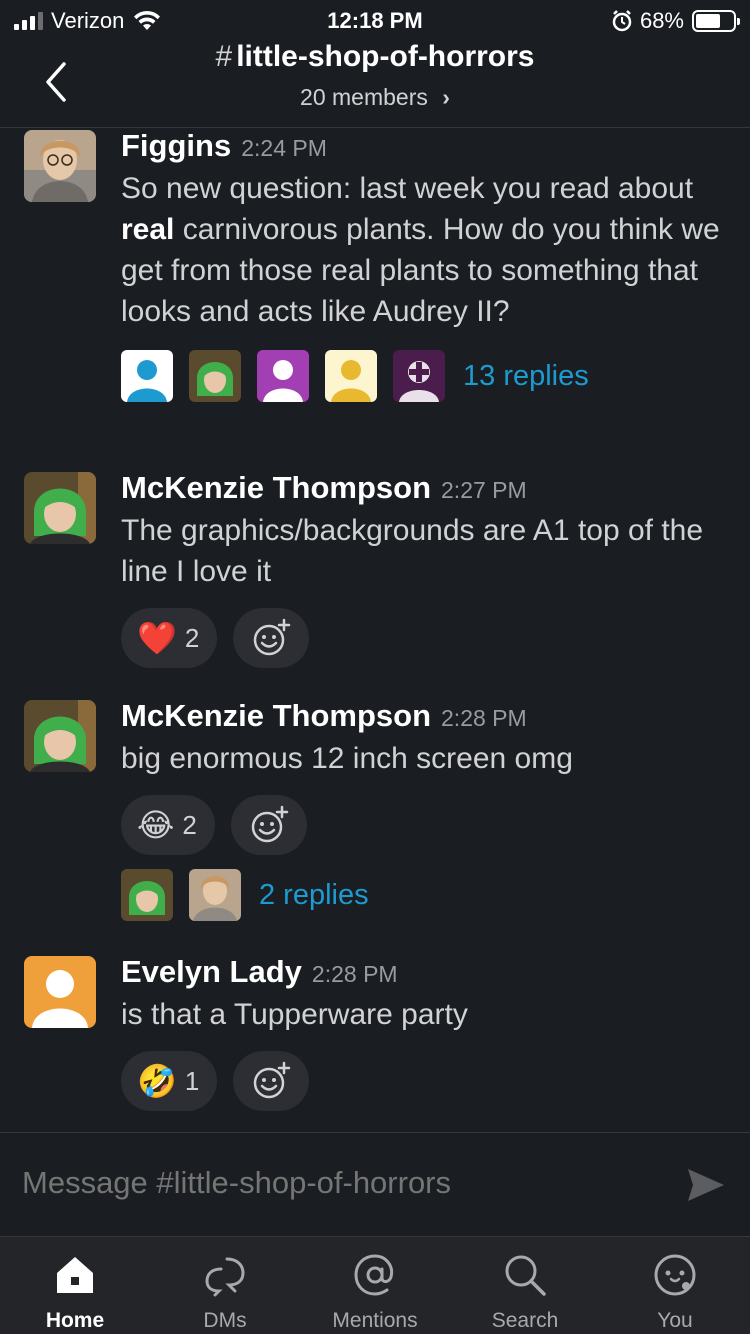 Image resolution: width=750 pixels, height=1334 pixels. What do you see at coordinates (225, 1277) in the screenshot?
I see `dms-icon` at bounding box center [225, 1277].